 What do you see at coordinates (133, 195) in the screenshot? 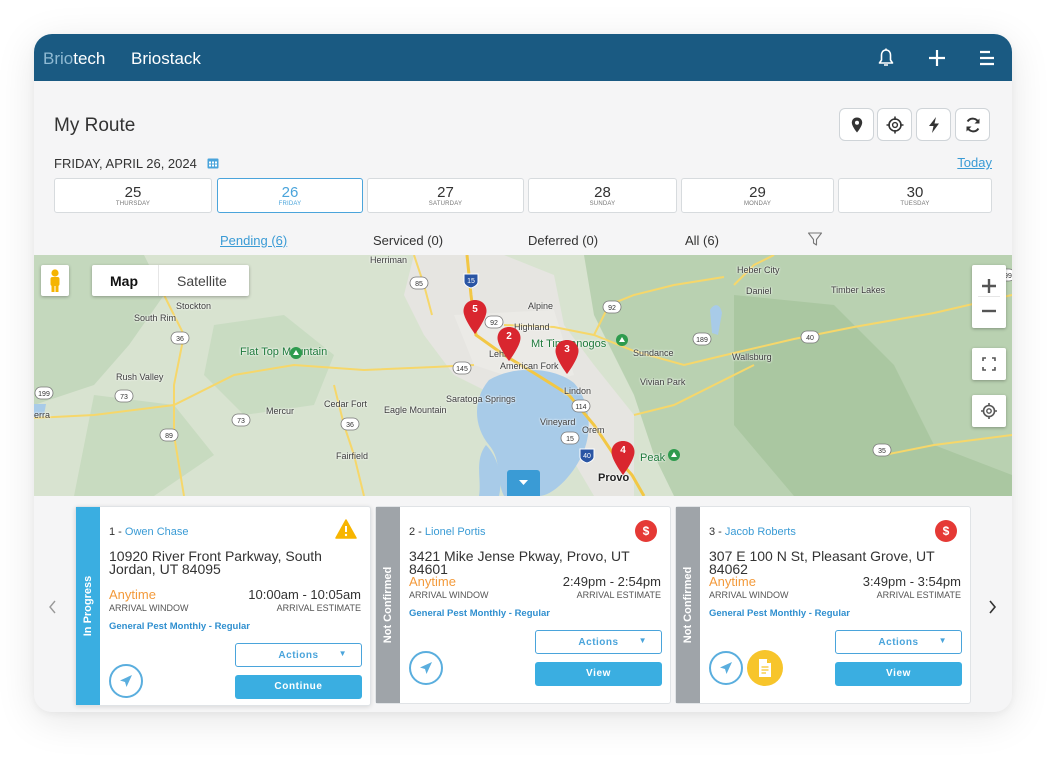
I see `day-thursday: 25 THURSDAY` at bounding box center [133, 195].